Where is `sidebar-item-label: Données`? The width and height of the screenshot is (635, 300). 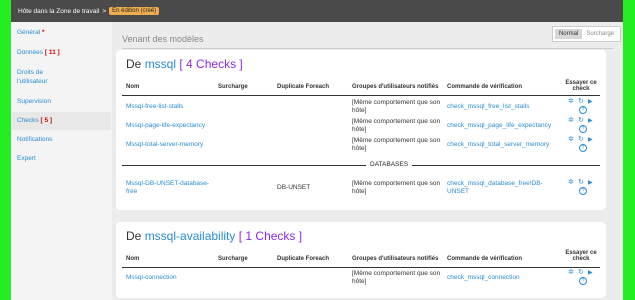
sidebar-item-label: Données is located at coordinates (30, 52).